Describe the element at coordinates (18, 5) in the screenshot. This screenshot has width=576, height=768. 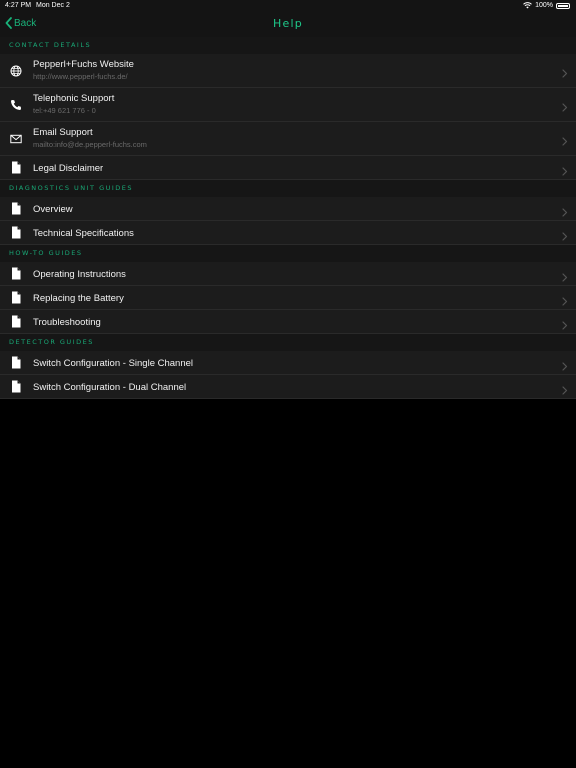
I see `status-time: 4:27 PM` at that location.